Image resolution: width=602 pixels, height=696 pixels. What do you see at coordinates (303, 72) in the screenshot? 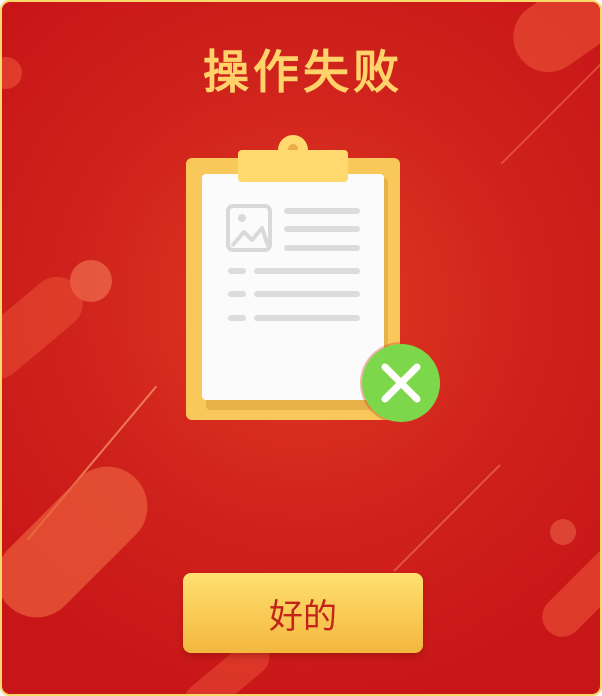
I see `dialog-title: 操作失败` at bounding box center [303, 72].